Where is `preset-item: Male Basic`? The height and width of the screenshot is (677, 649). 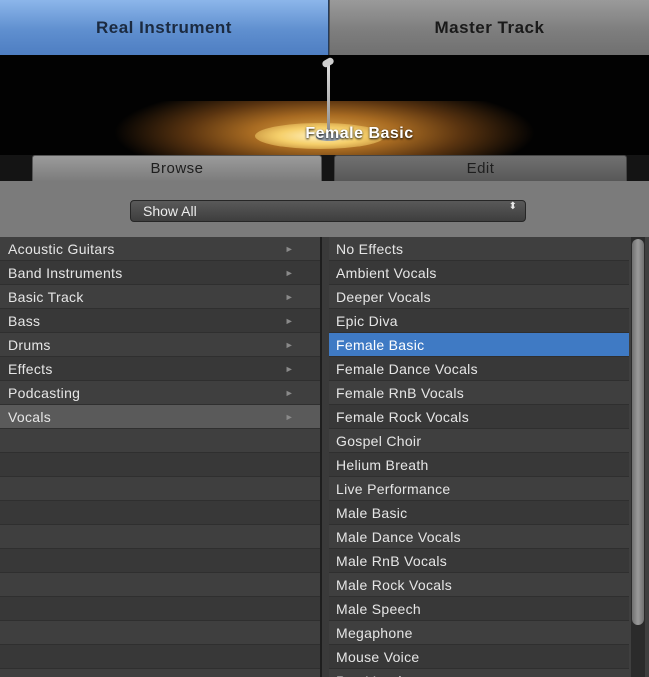 preset-item: Male Basic is located at coordinates (479, 513).